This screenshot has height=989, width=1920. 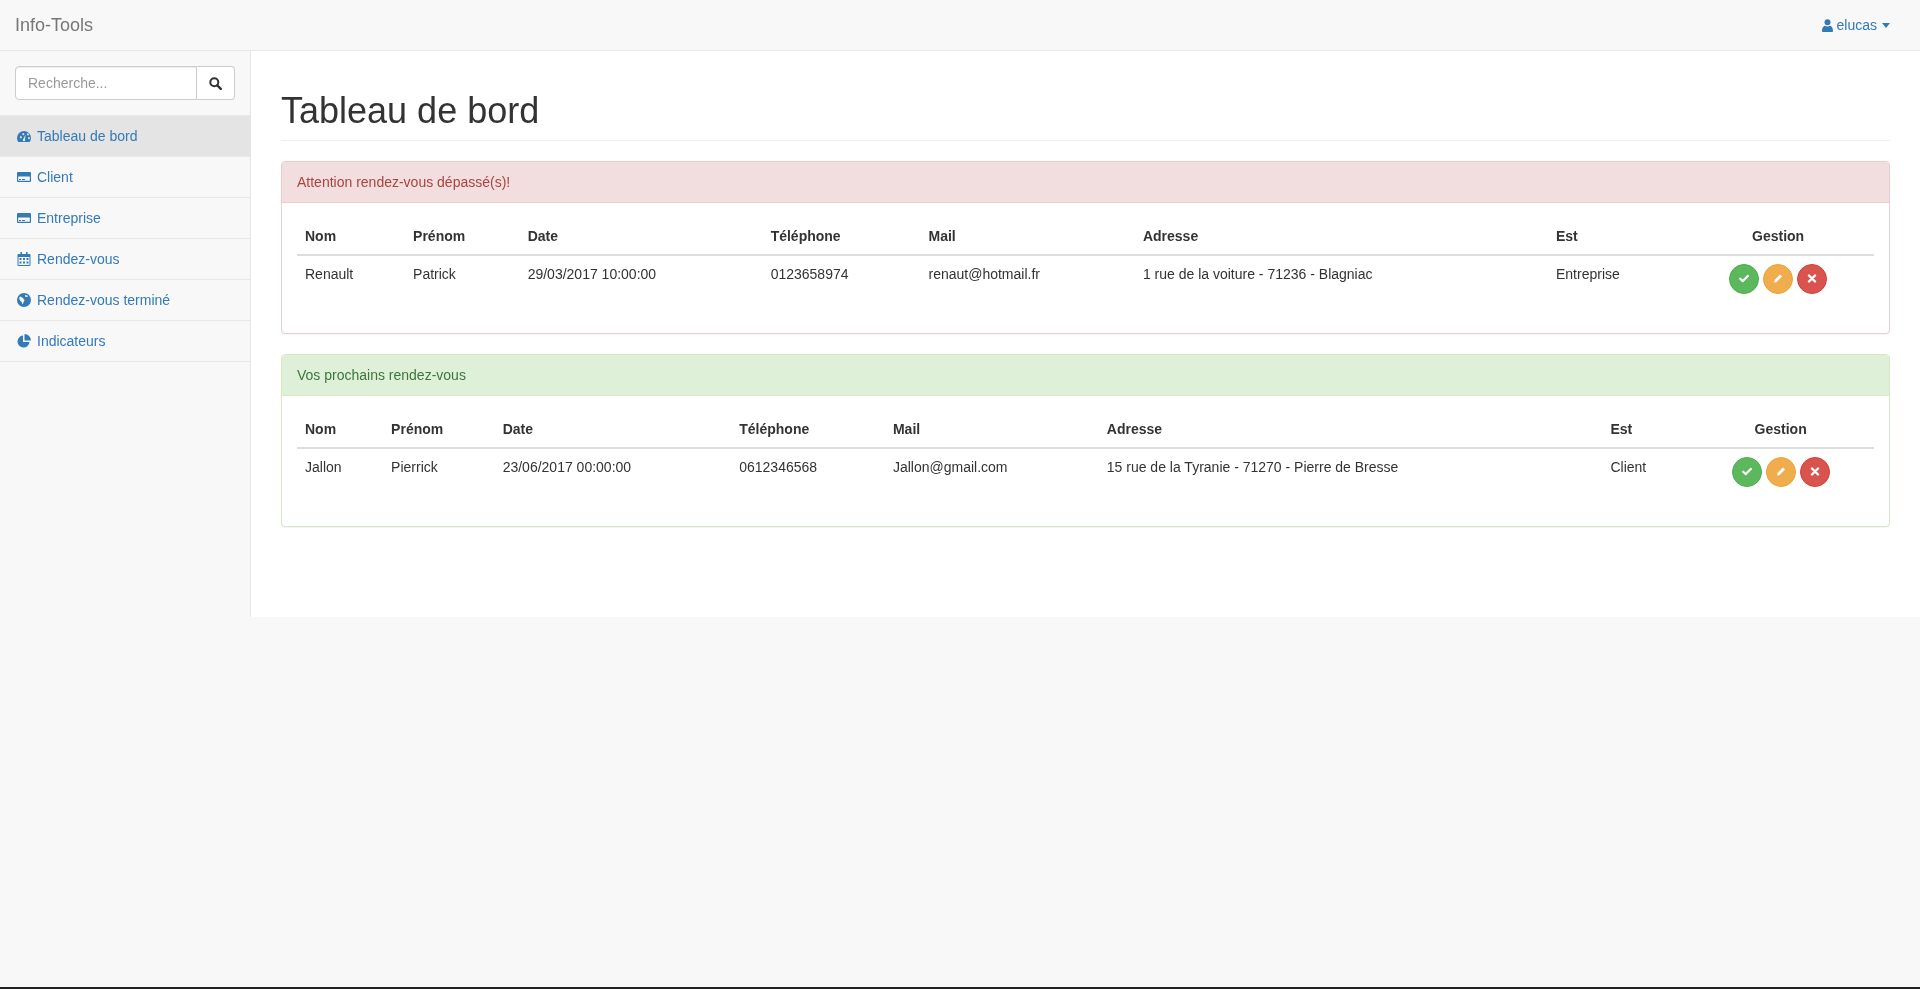 What do you see at coordinates (439, 471) in the screenshot?
I see `table-cell: Pierrick` at bounding box center [439, 471].